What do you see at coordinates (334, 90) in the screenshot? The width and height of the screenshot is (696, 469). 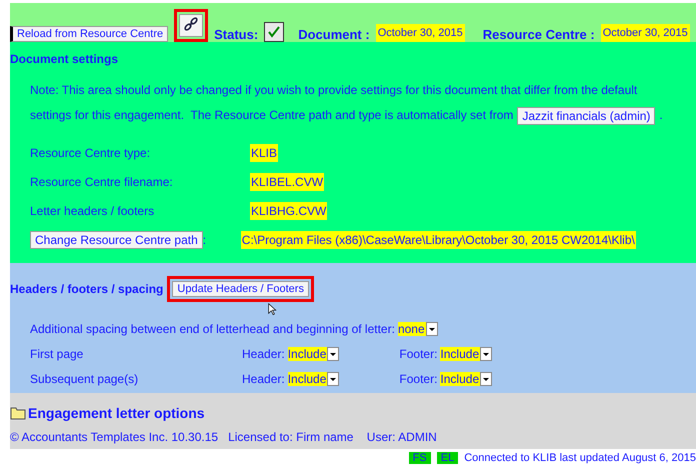 I see `note-text: Note: This area should only be changed if you wish to provide settings for this document that differ from the default` at bounding box center [334, 90].